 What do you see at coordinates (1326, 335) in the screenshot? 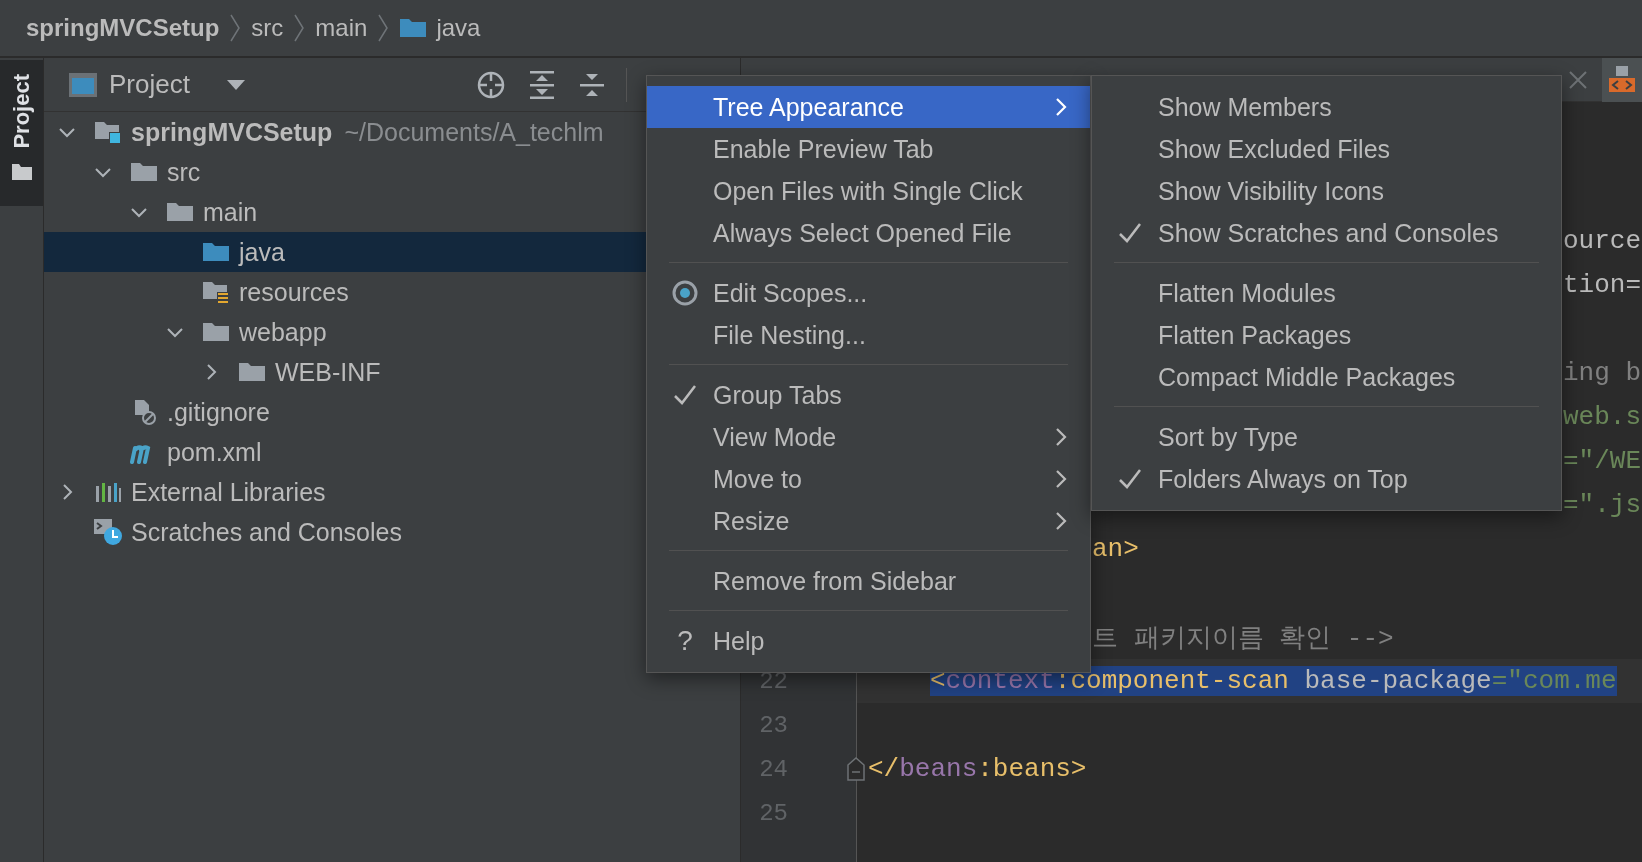
I see `menu-item: Flatten Packages` at bounding box center [1326, 335].